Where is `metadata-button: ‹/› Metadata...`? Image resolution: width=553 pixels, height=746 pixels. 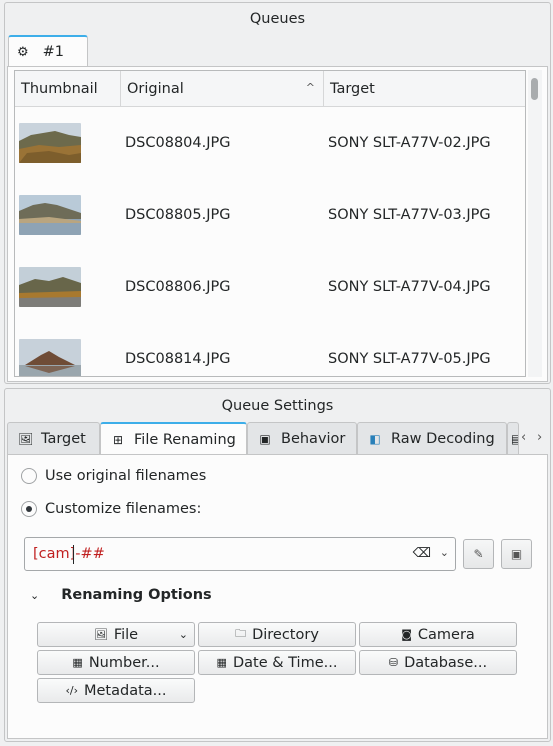
metadata-button: ‹/› Metadata... is located at coordinates (116, 690).